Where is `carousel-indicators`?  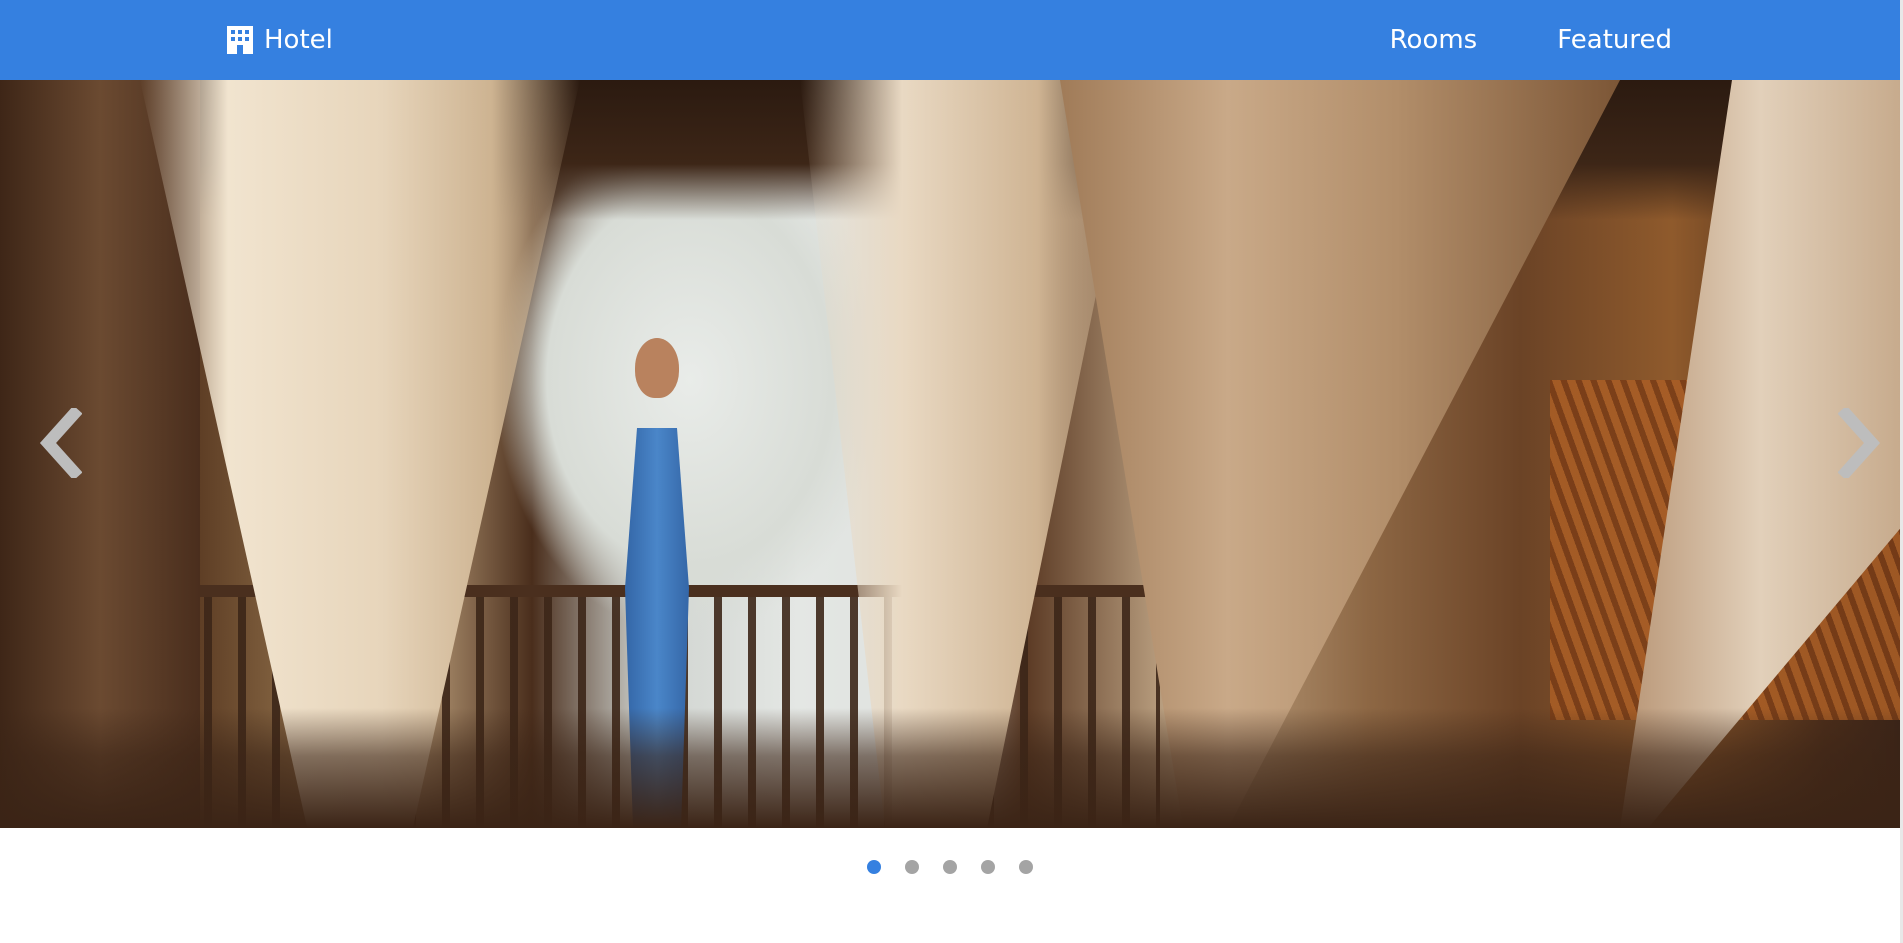
carousel-indicators is located at coordinates (950, 867).